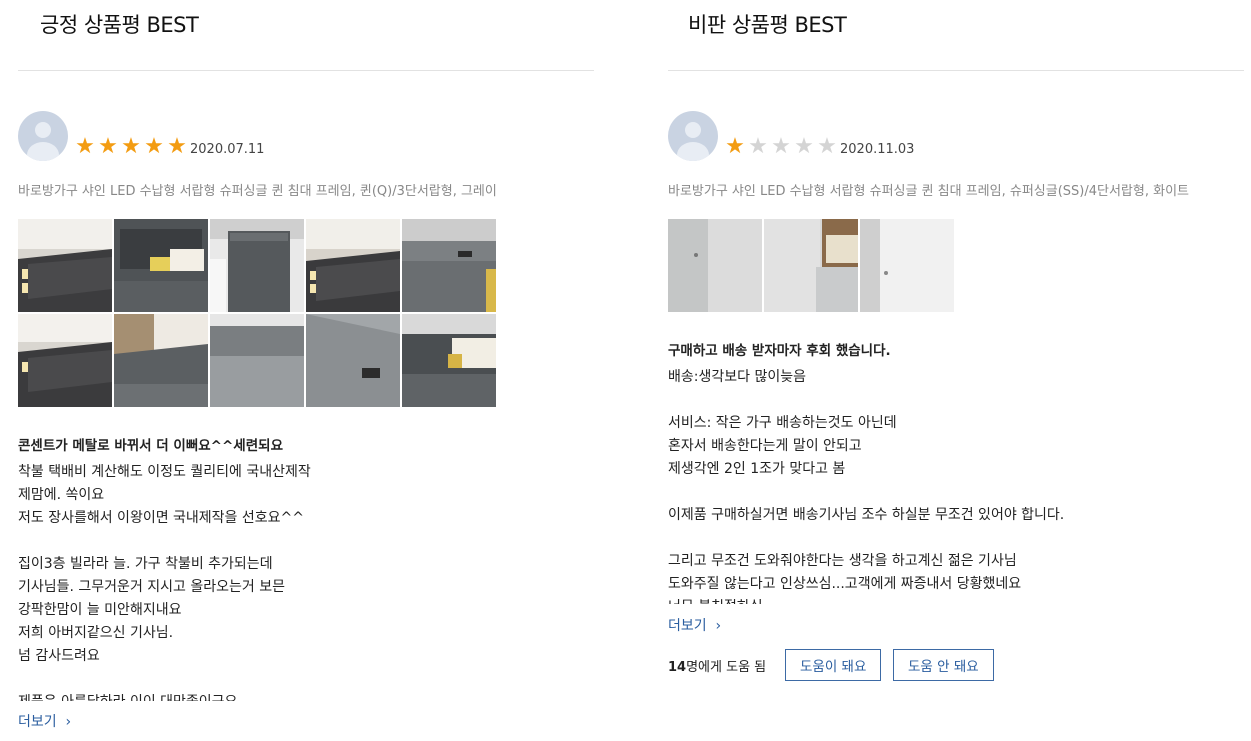  I want to click on review-date: 2020.11.03, so click(877, 149).